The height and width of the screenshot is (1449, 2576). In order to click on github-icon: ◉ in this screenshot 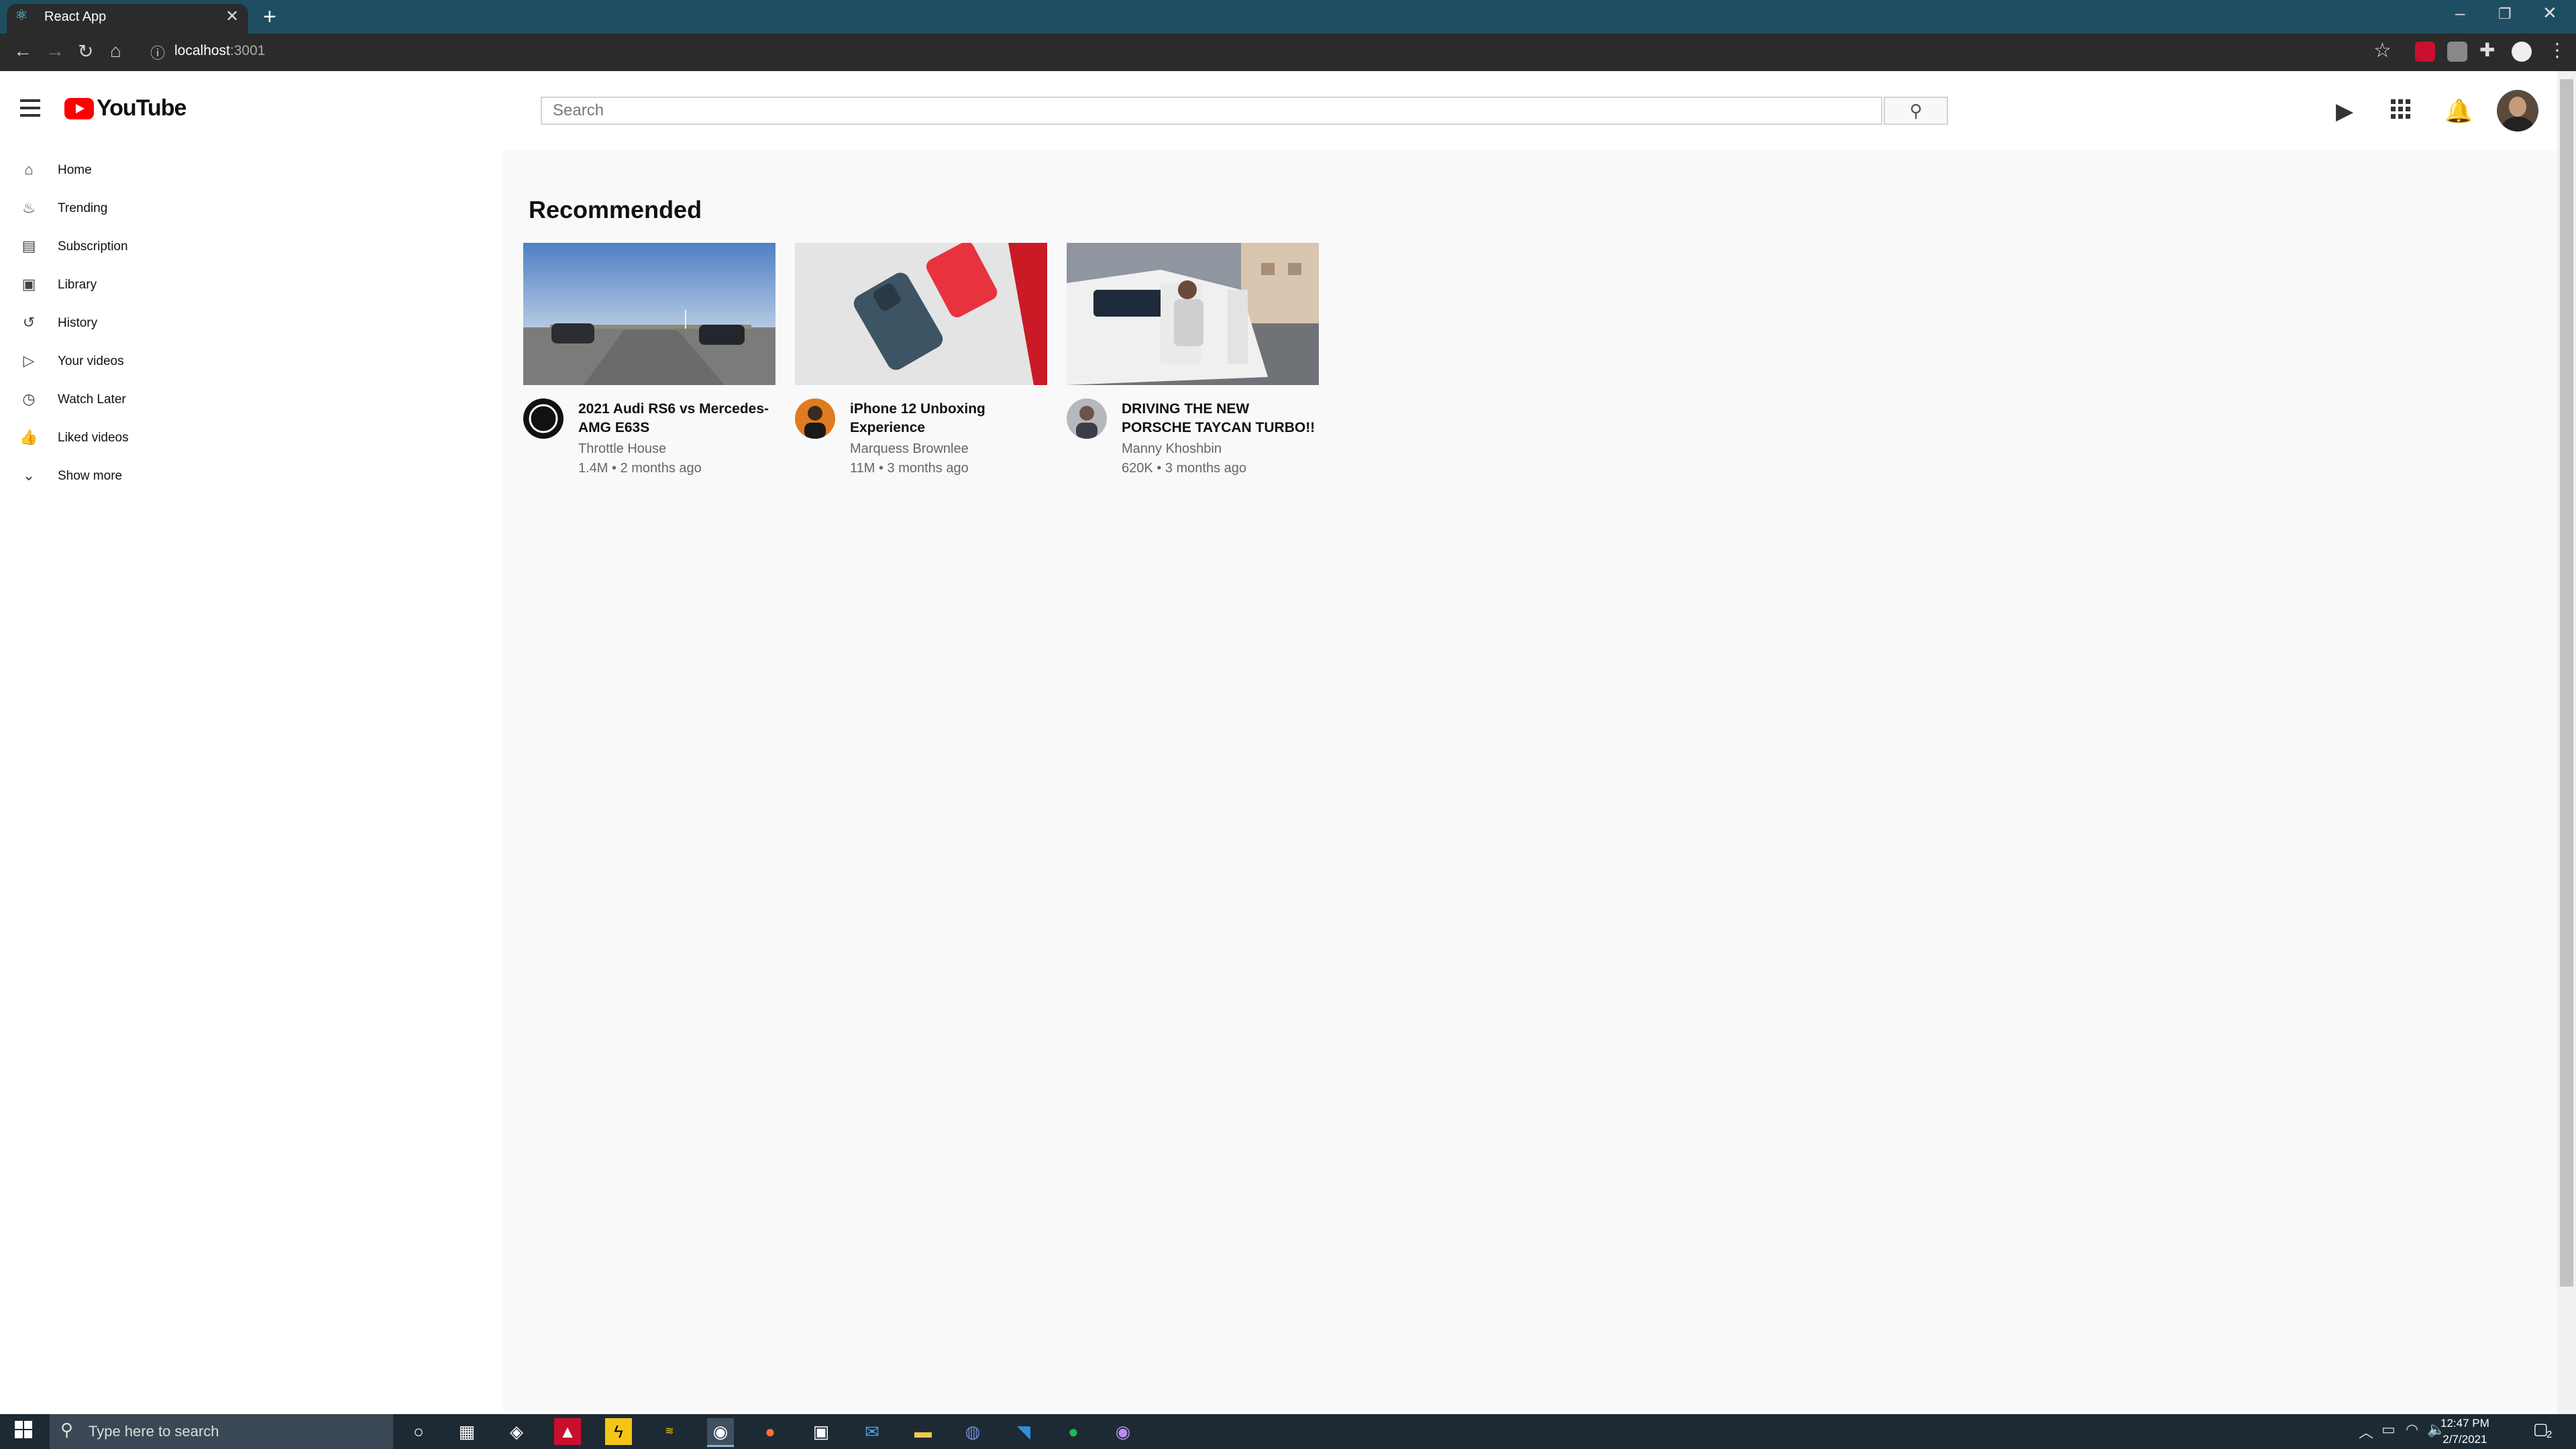, I will do `click(1123, 1431)`.